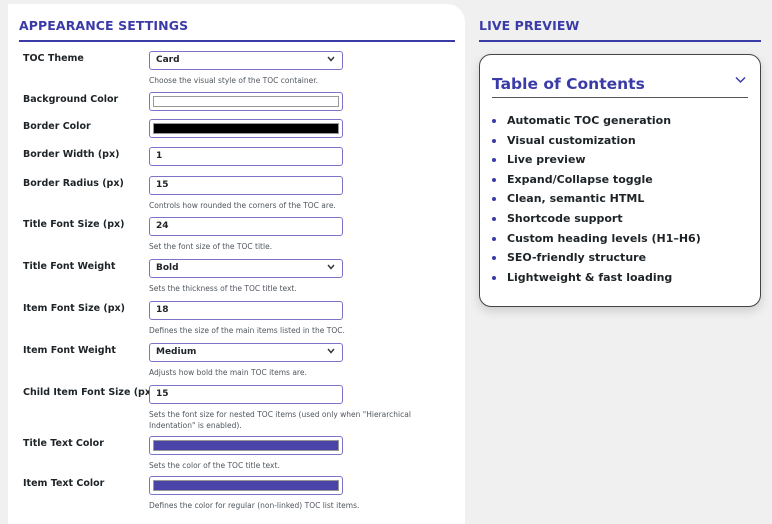 Image resolution: width=772 pixels, height=524 pixels. I want to click on border-radius-px-input: 15, so click(246, 185).